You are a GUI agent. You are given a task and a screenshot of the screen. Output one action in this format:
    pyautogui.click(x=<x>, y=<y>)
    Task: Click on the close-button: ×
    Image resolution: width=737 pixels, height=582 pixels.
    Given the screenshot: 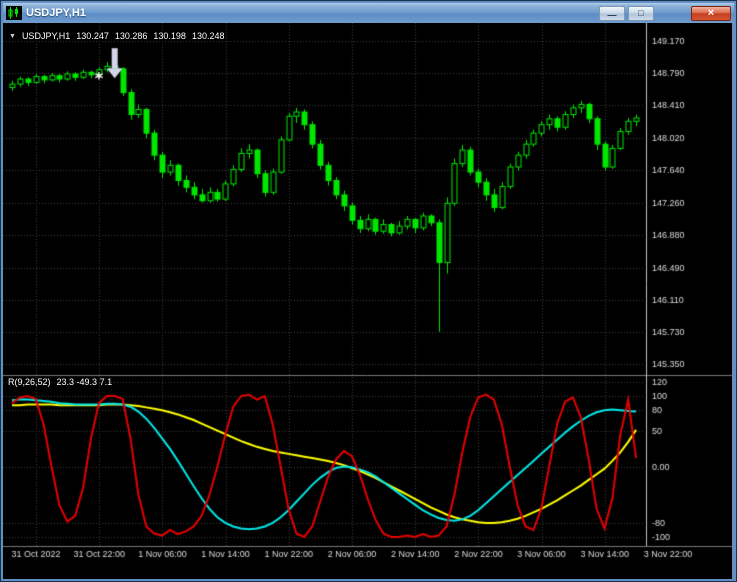 What is the action you would take?
    pyautogui.click(x=711, y=13)
    